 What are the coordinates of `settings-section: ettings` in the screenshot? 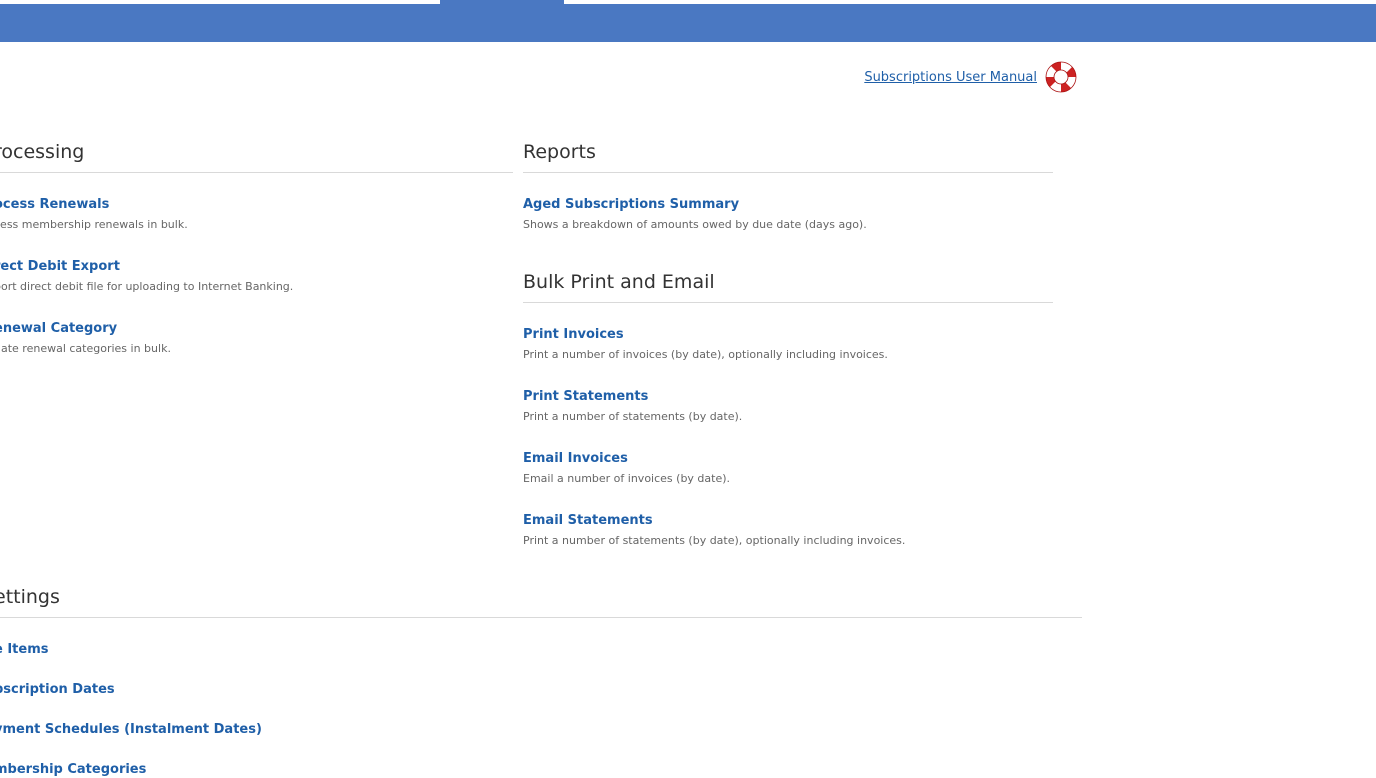 It's located at (541, 602).